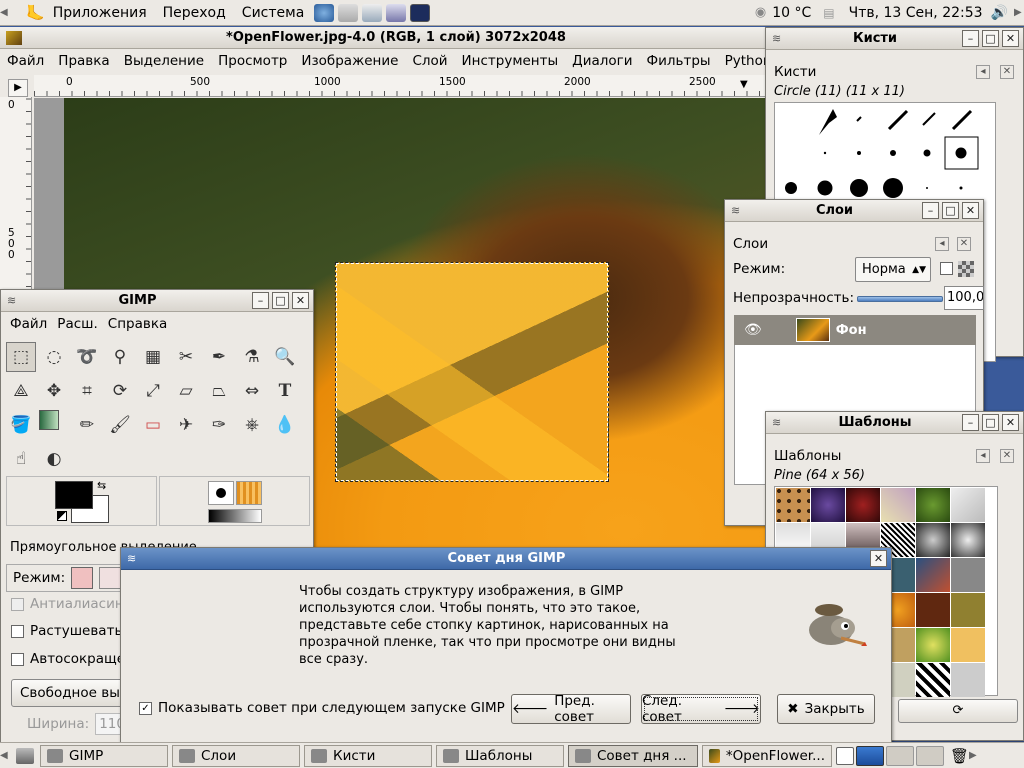  What do you see at coordinates (845, 755) in the screenshot?
I see `workspace-1-icon` at bounding box center [845, 755].